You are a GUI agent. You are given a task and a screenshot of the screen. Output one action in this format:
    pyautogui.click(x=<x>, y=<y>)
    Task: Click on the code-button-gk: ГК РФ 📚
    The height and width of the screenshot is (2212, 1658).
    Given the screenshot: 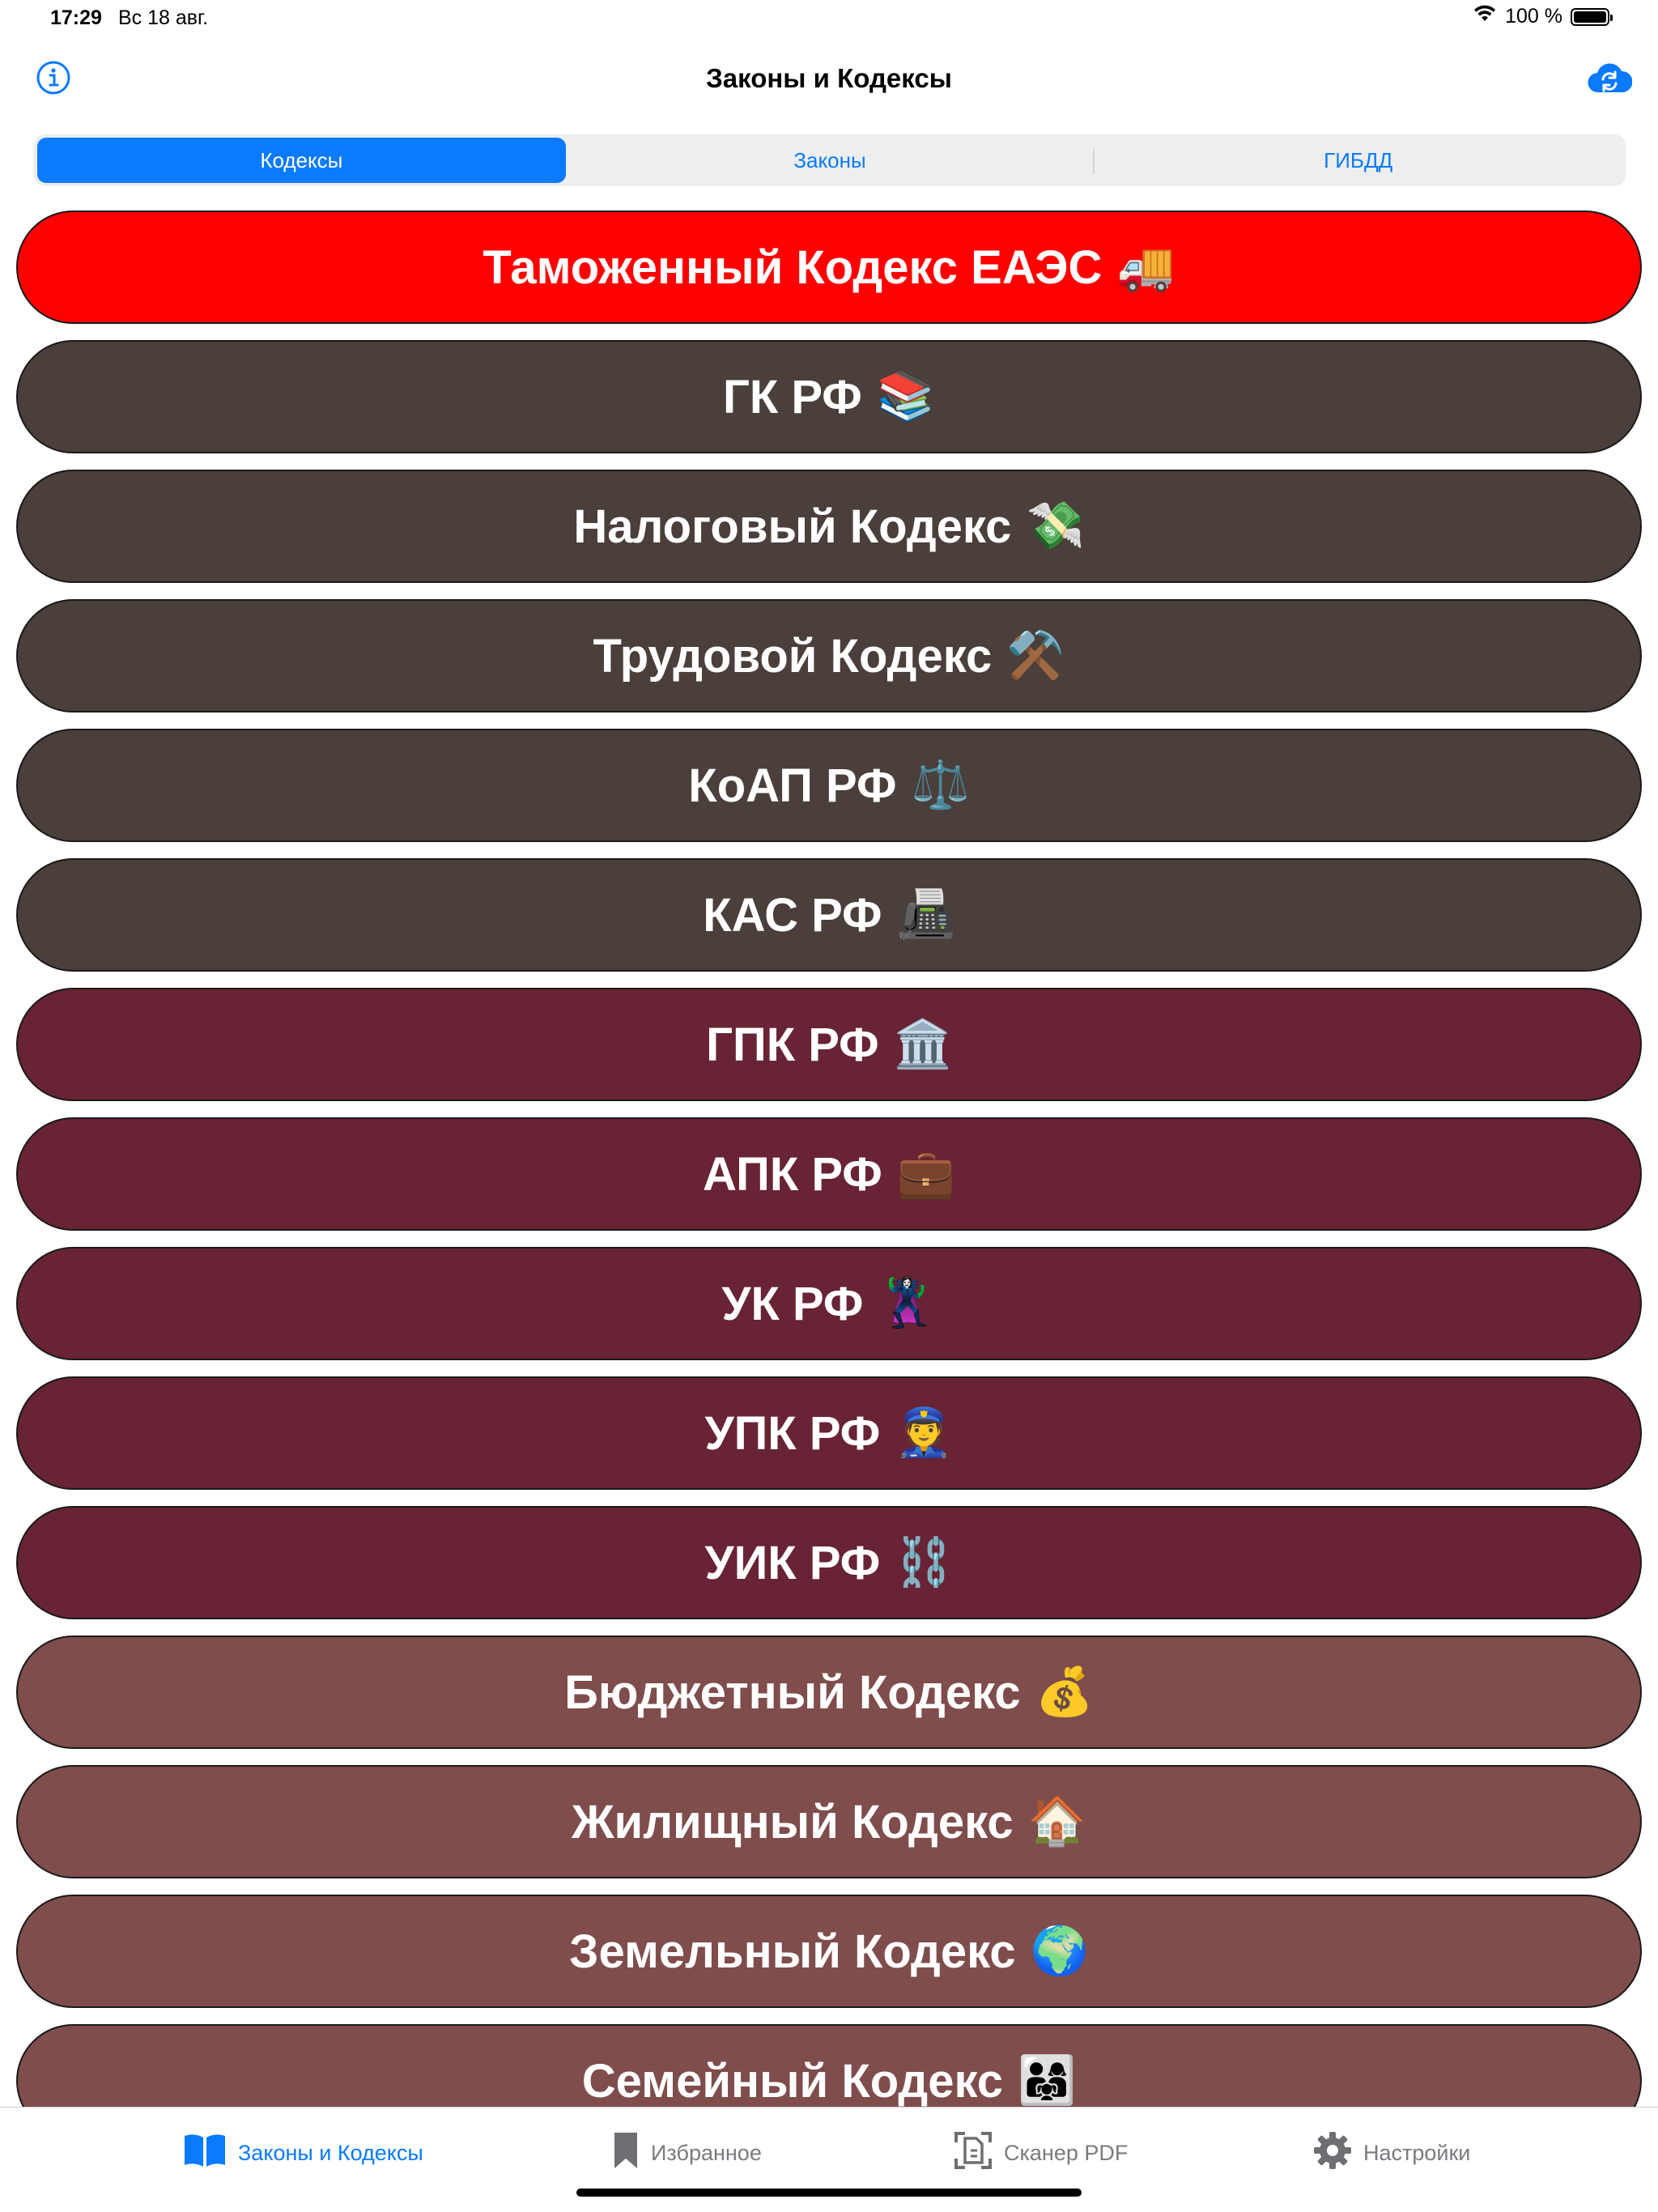 What is the action you would take?
    pyautogui.click(x=829, y=397)
    